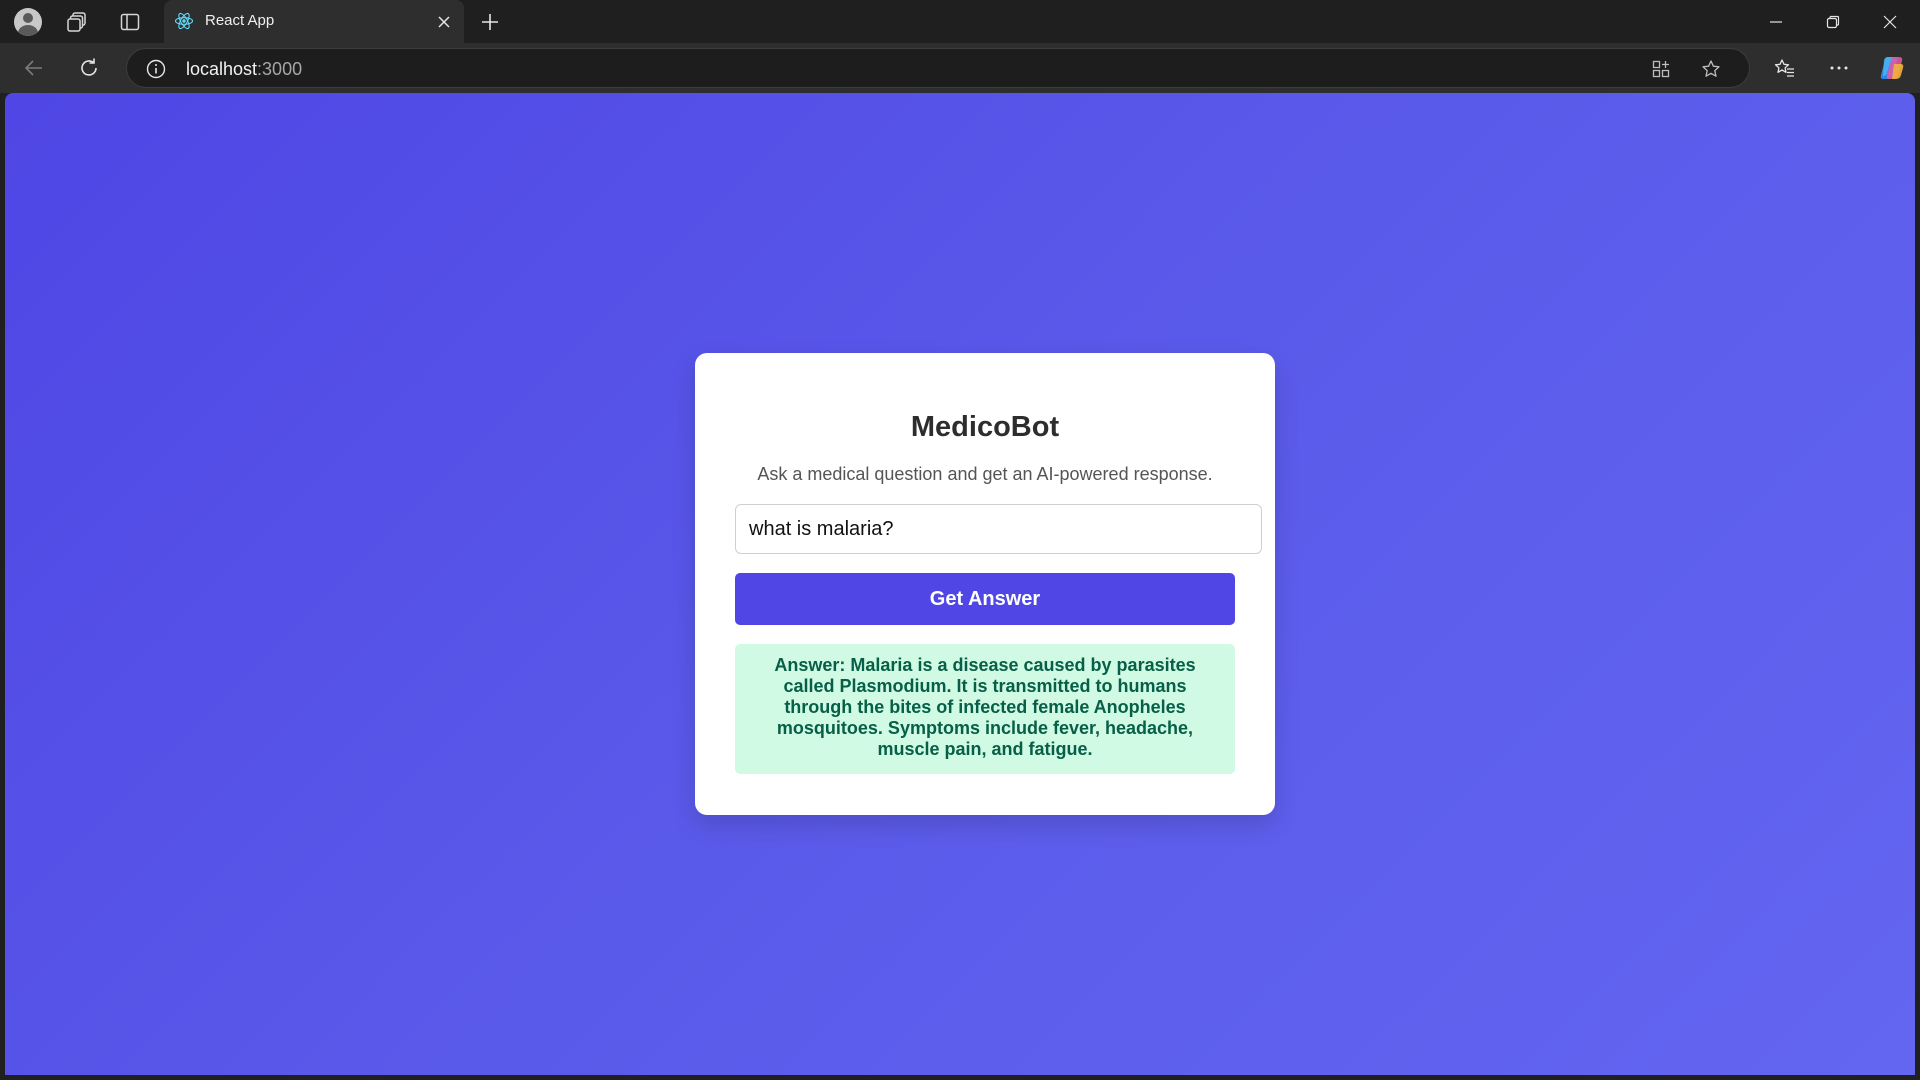 The width and height of the screenshot is (1920, 1080). I want to click on address-url: localhost:3000, so click(244, 69).